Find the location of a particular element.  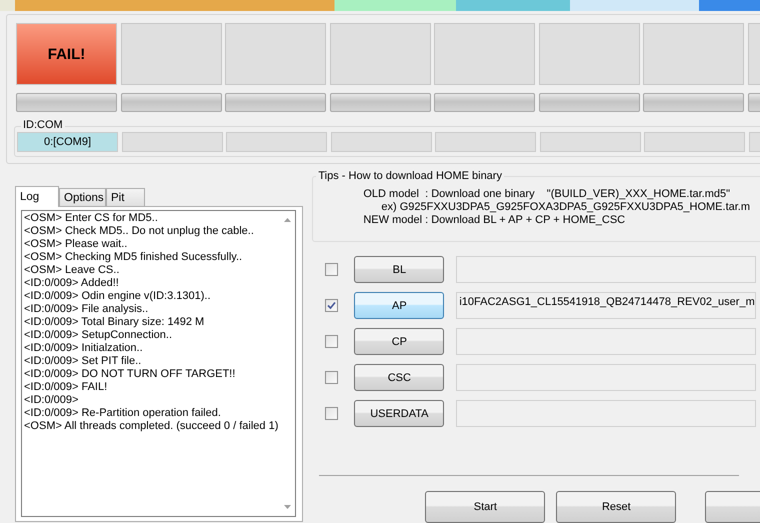

file-button: BL is located at coordinates (399, 269).